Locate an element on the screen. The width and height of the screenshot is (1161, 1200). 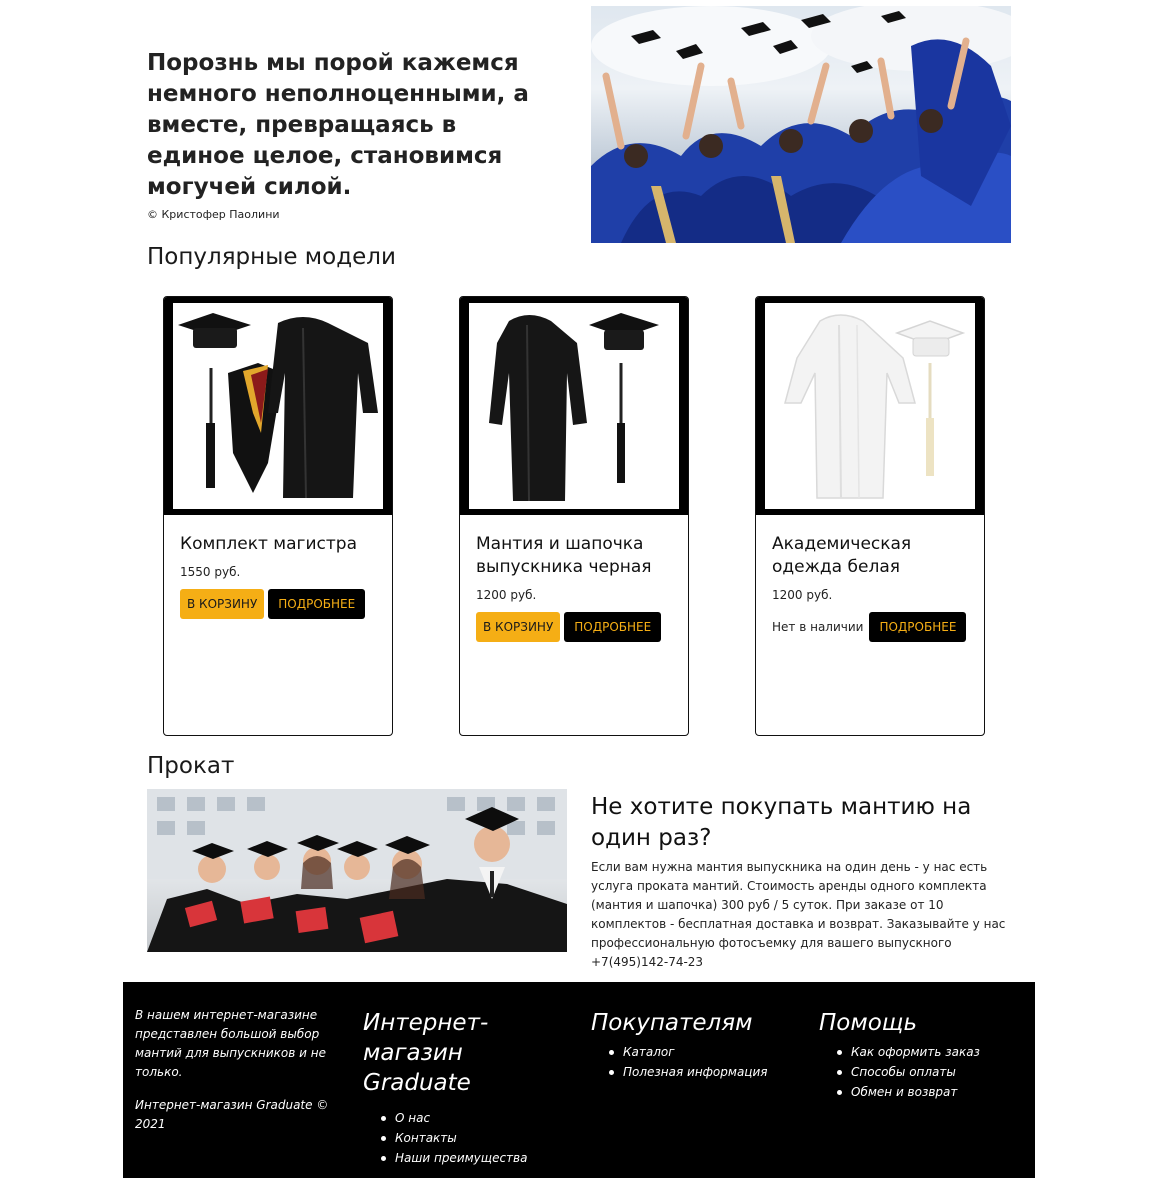
footer-column-title: Помощь is located at coordinates (868, 1023).